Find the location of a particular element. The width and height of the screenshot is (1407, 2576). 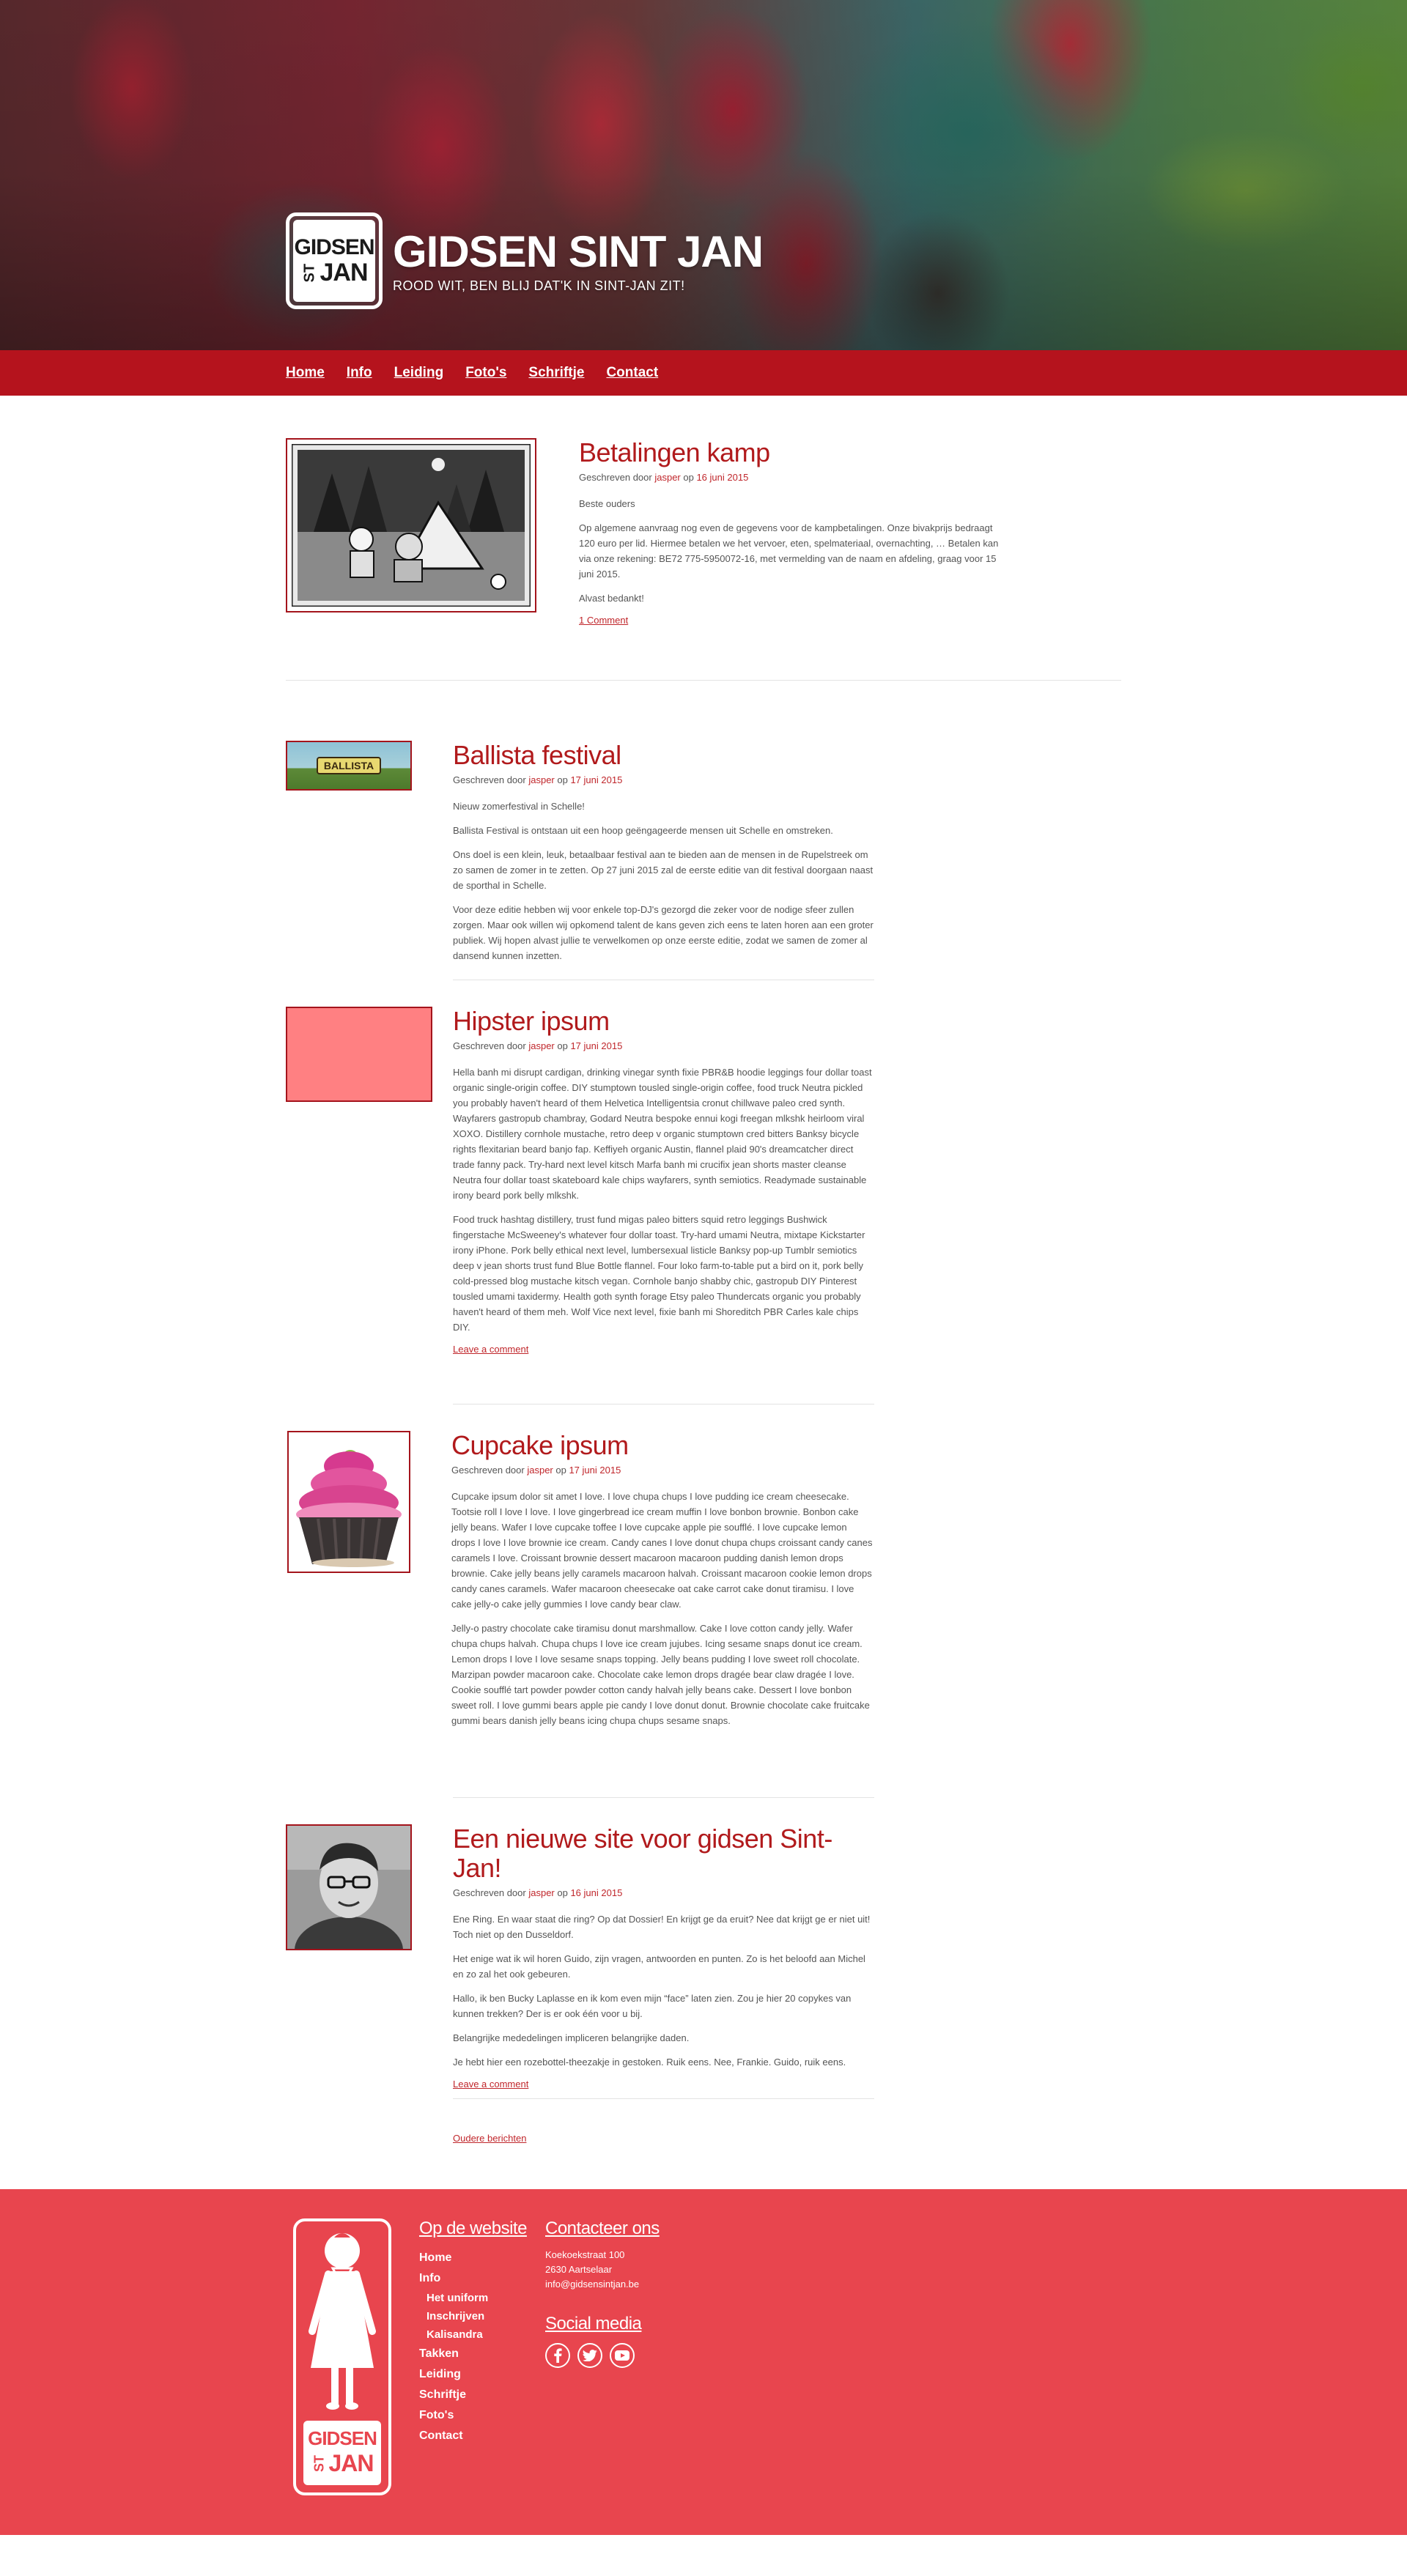

post-title: Betalingen kamp is located at coordinates (789, 452).